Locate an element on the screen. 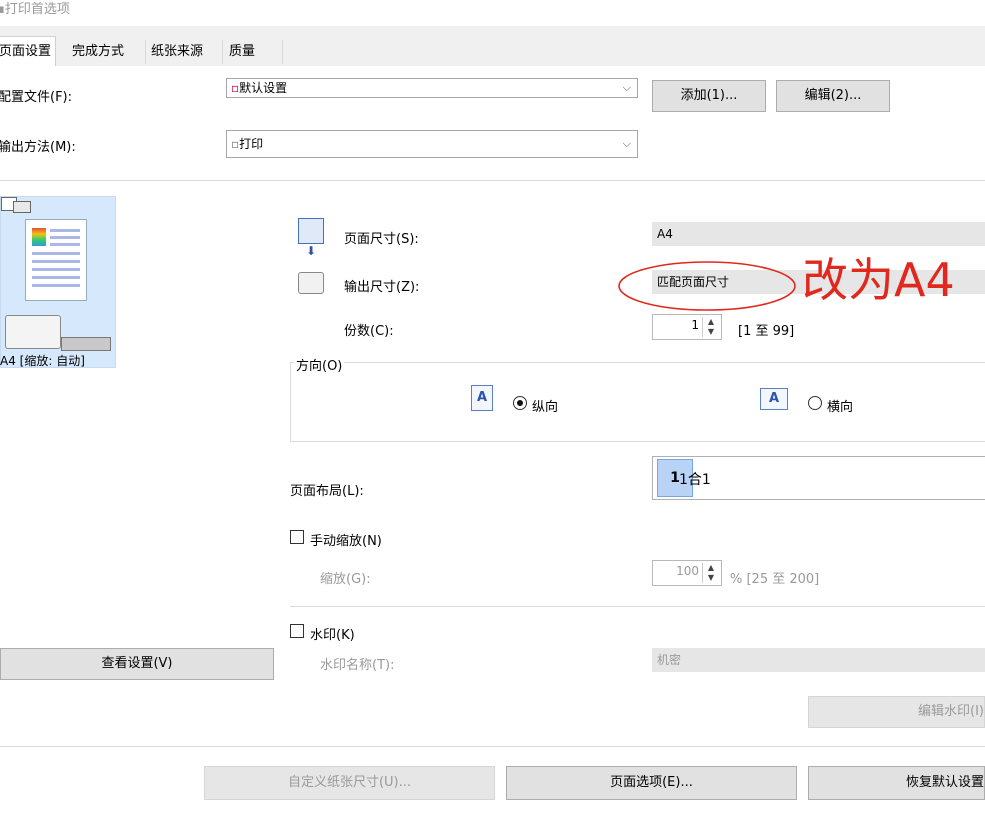 This screenshot has width=985, height=818. portrait-label: 纵向 is located at coordinates (545, 405).